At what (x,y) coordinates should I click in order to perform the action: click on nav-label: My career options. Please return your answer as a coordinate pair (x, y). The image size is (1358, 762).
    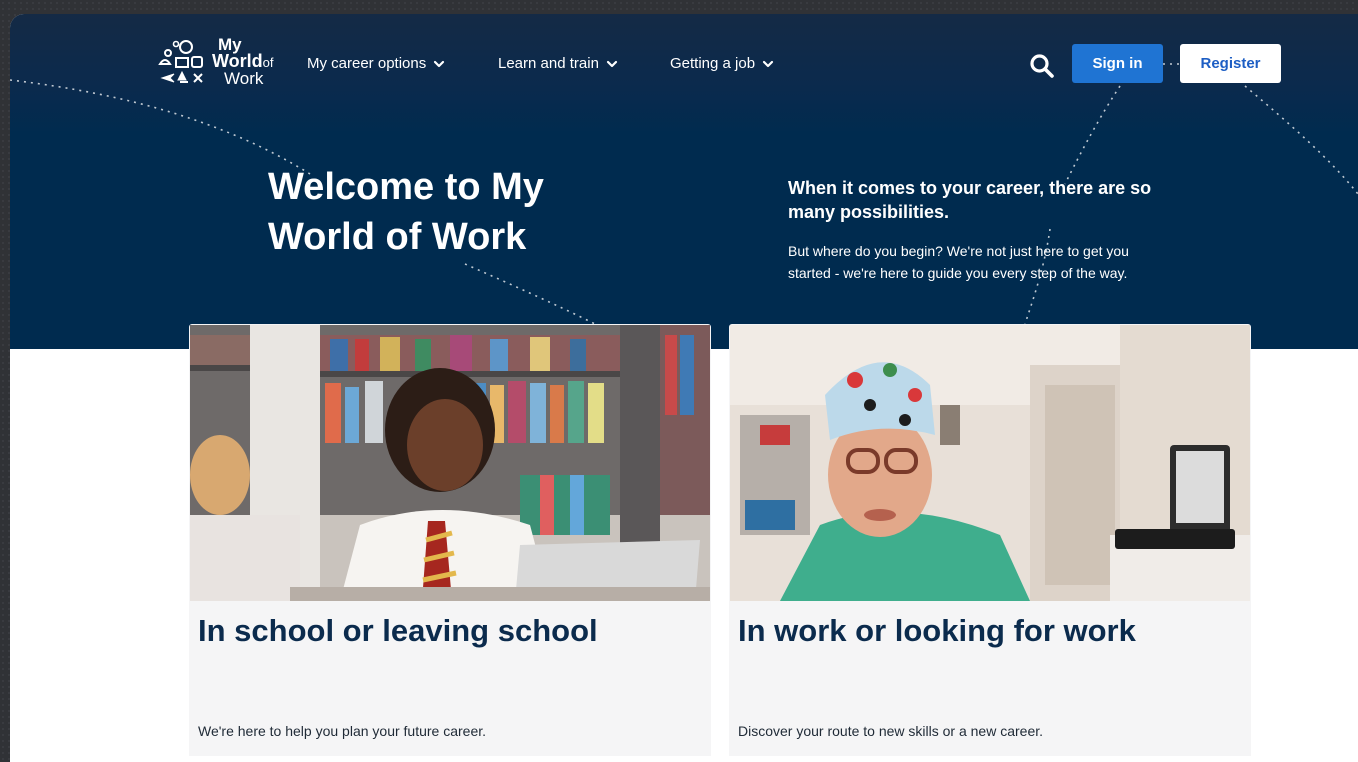
    Looking at the image, I should click on (367, 63).